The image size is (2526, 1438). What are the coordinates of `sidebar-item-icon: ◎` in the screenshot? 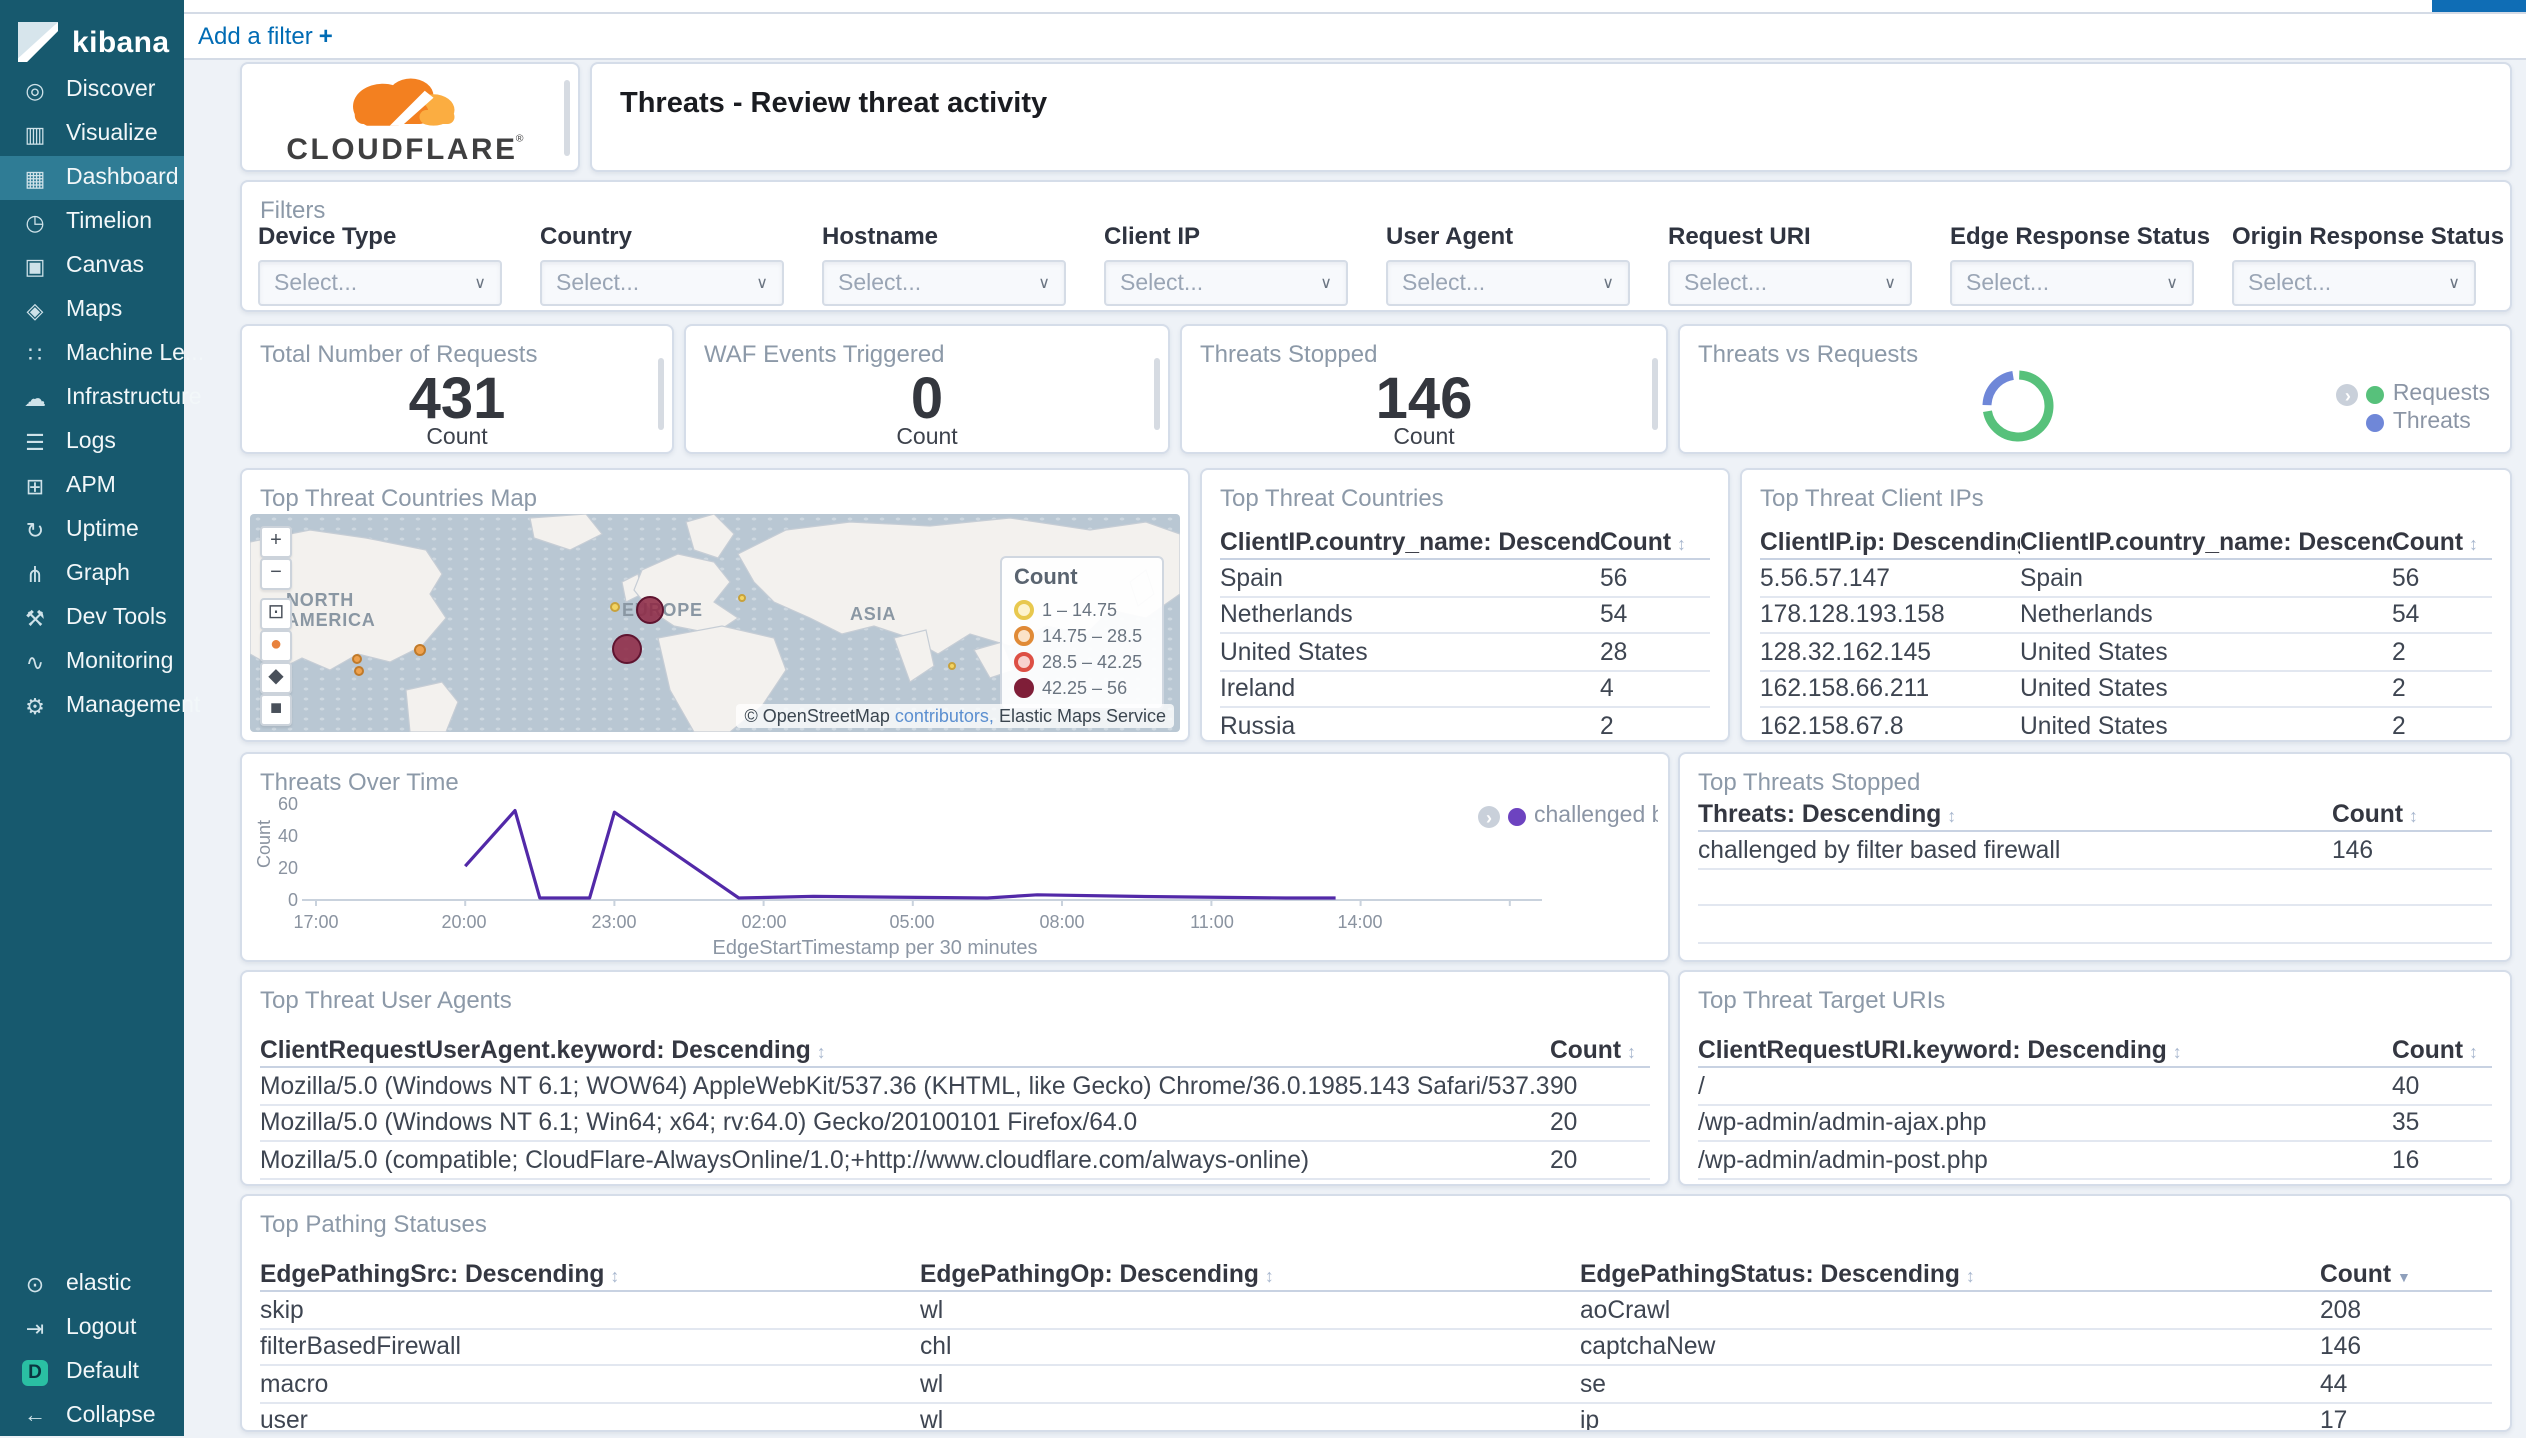 It's located at (35, 91).